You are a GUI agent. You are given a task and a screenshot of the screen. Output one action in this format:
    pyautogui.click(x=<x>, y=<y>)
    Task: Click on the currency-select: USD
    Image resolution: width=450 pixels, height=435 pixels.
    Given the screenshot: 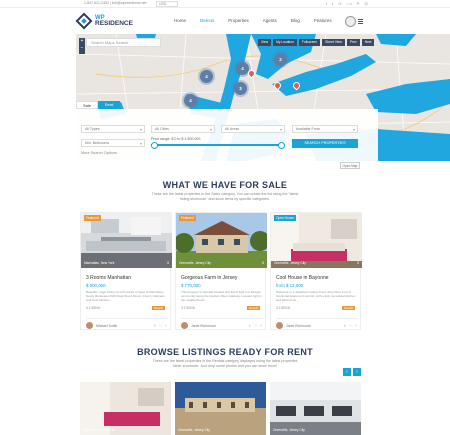 What is the action you would take?
    pyautogui.click(x=167, y=4)
    